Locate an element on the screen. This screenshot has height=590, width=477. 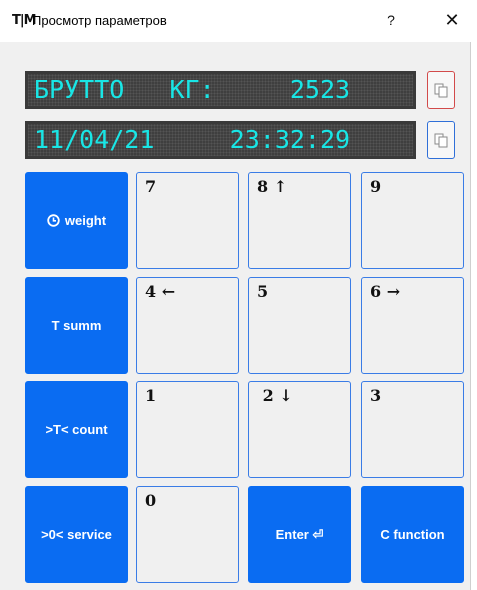
weight-button-label: weight is located at coordinates (85, 220).